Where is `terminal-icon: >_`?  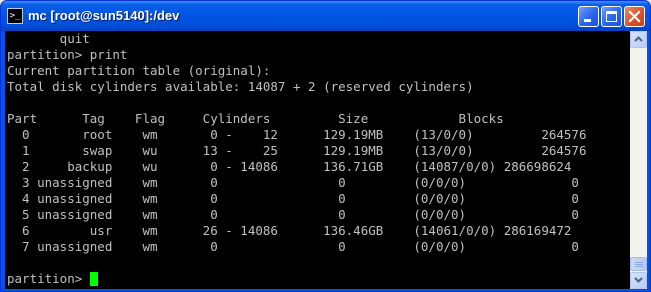
terminal-icon: >_ is located at coordinates (15, 16).